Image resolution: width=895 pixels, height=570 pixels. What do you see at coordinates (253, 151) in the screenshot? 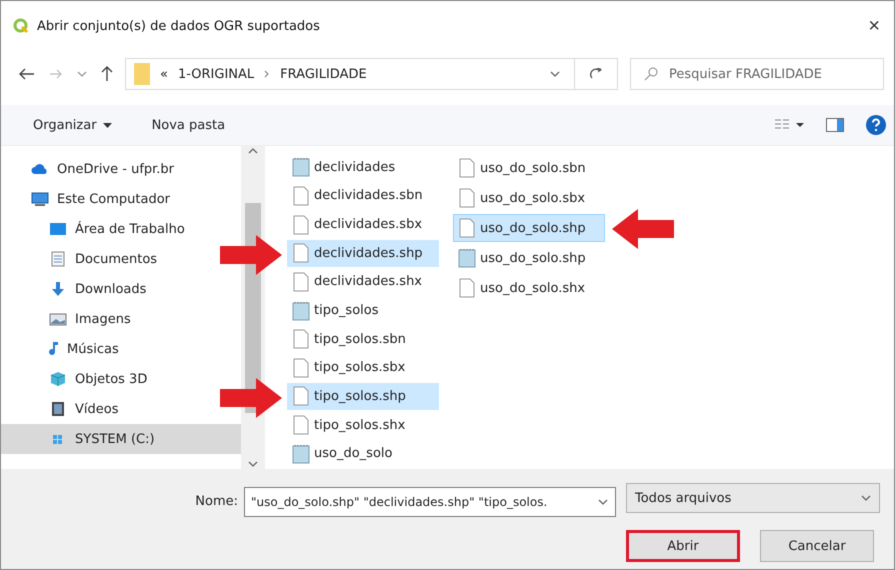
I see `scroll-up-icon` at bounding box center [253, 151].